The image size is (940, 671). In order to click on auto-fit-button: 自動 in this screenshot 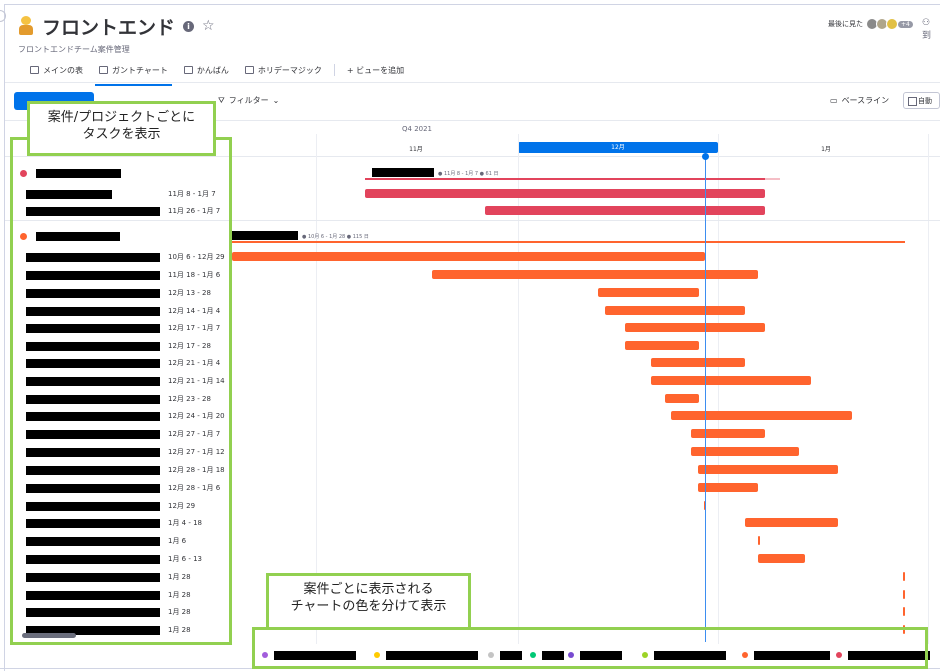, I will do `click(921, 100)`.